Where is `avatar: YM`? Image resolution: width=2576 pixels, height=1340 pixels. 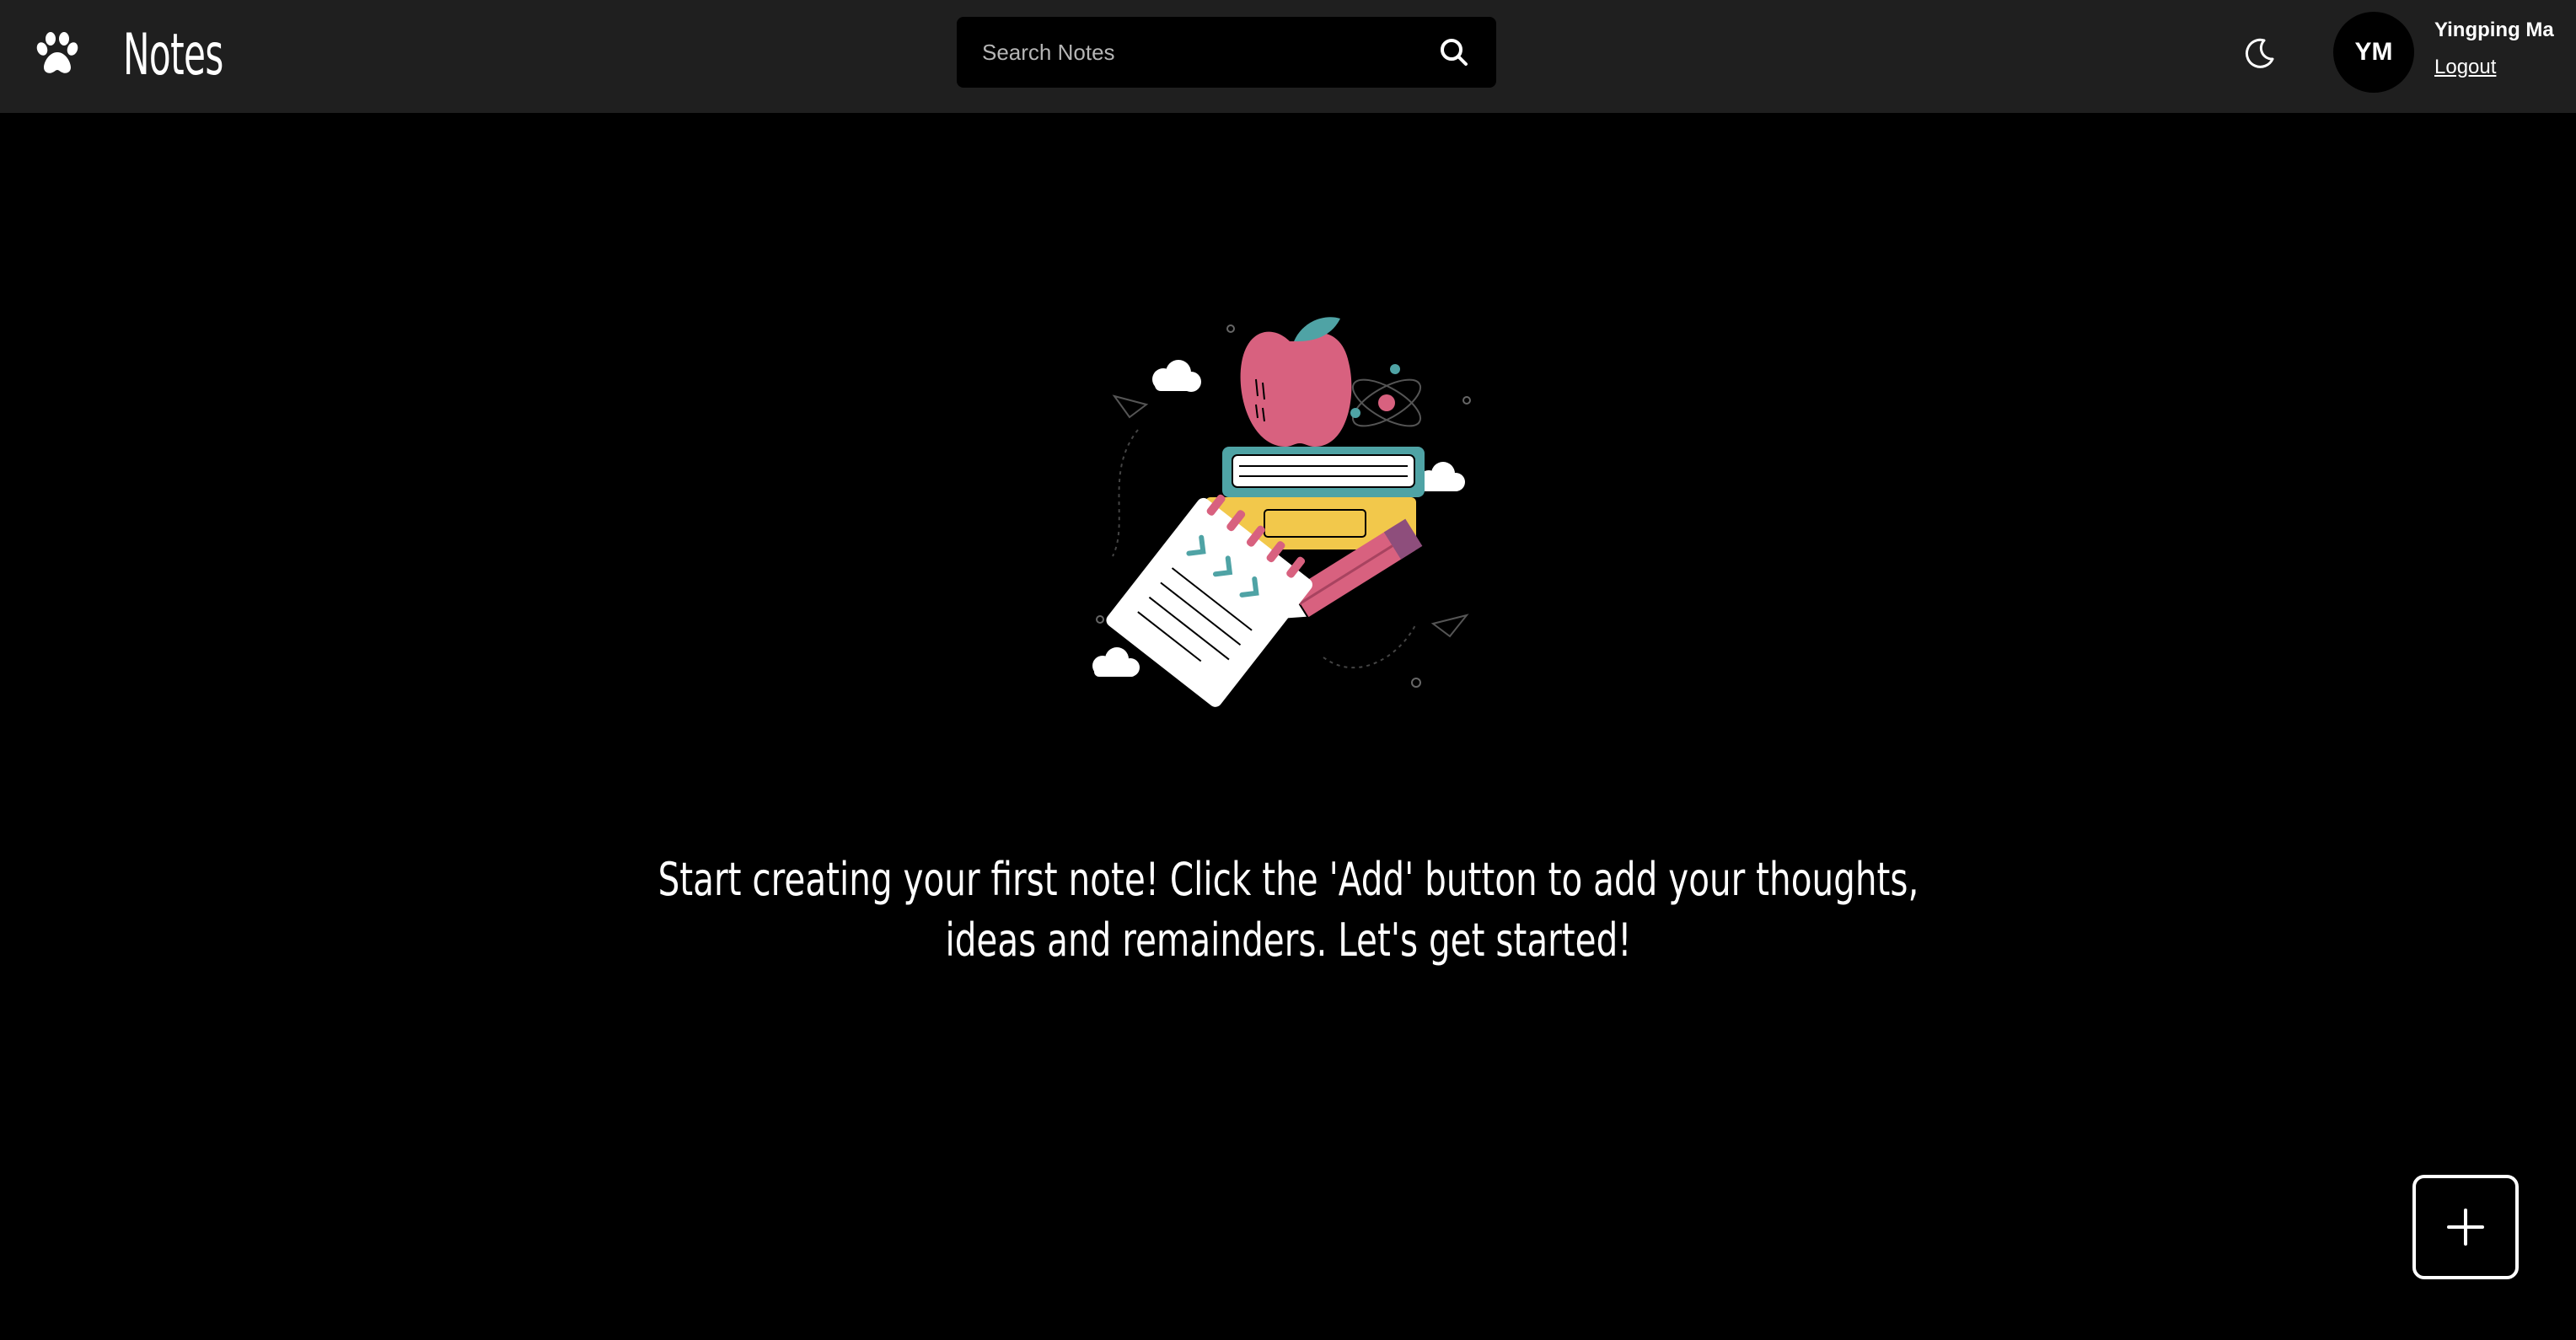
avatar: YM is located at coordinates (2373, 52).